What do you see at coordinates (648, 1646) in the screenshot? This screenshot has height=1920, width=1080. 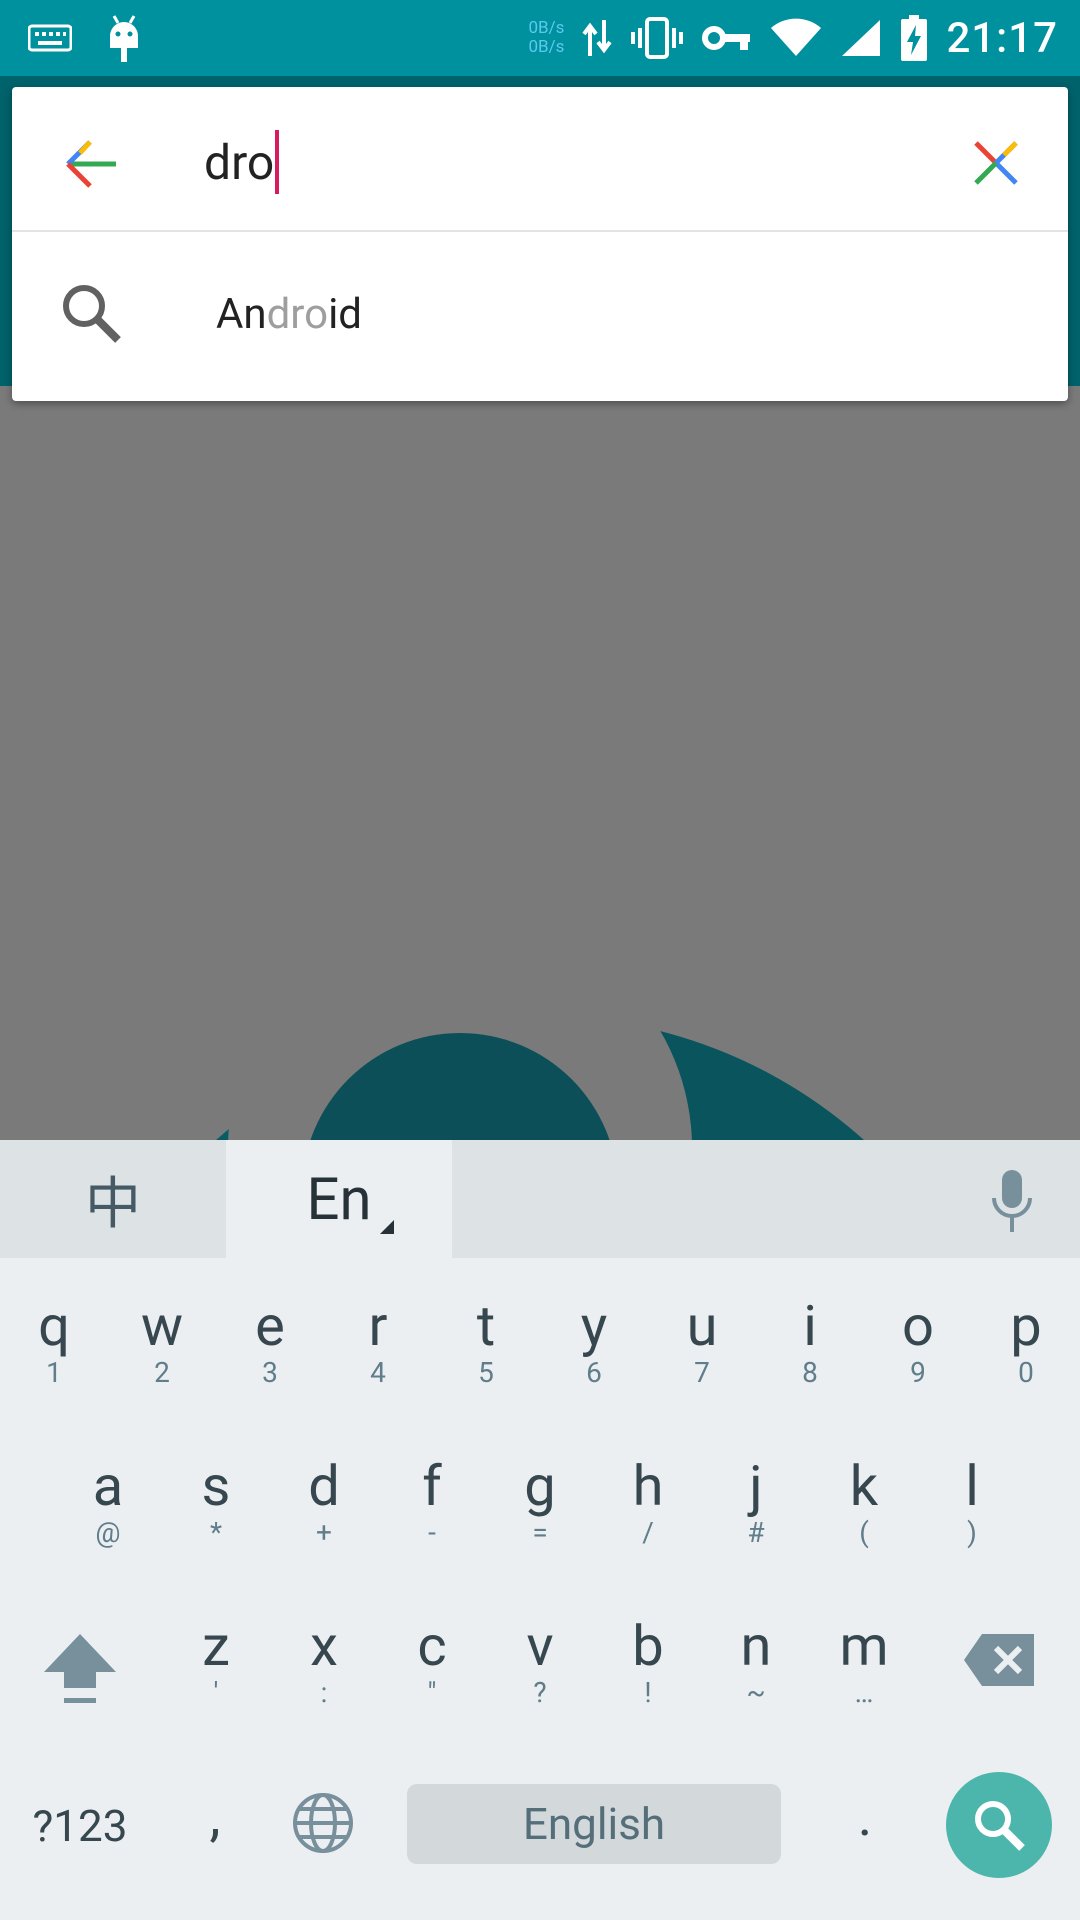 I see `key-label: b` at bounding box center [648, 1646].